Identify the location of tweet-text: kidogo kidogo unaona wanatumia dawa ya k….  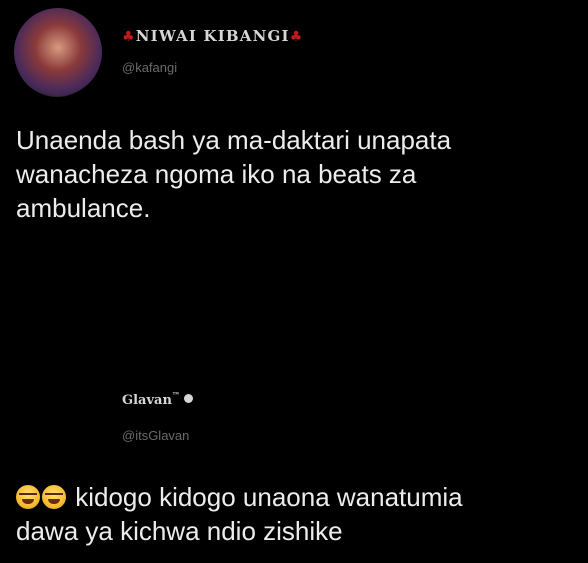
(301, 515).